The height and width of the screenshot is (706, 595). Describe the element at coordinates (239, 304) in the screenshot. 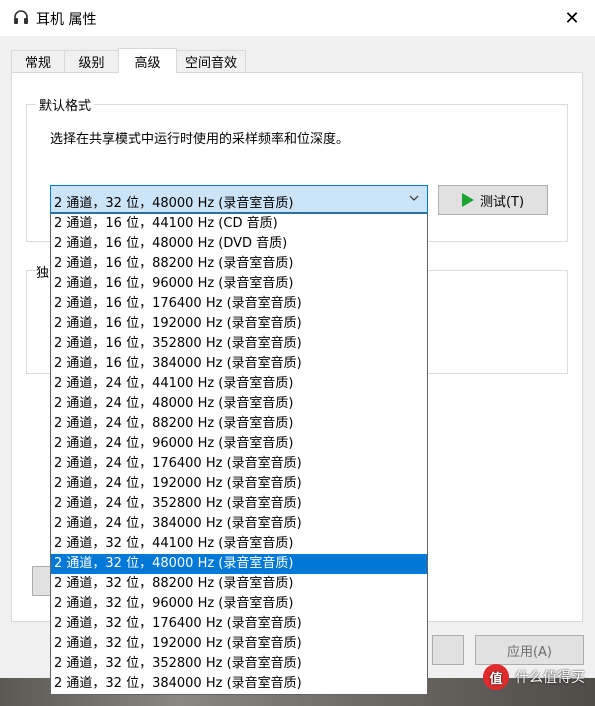

I see `dropdown-option: 2 通道，16 位，176400 Hz (录音室音质)` at that location.